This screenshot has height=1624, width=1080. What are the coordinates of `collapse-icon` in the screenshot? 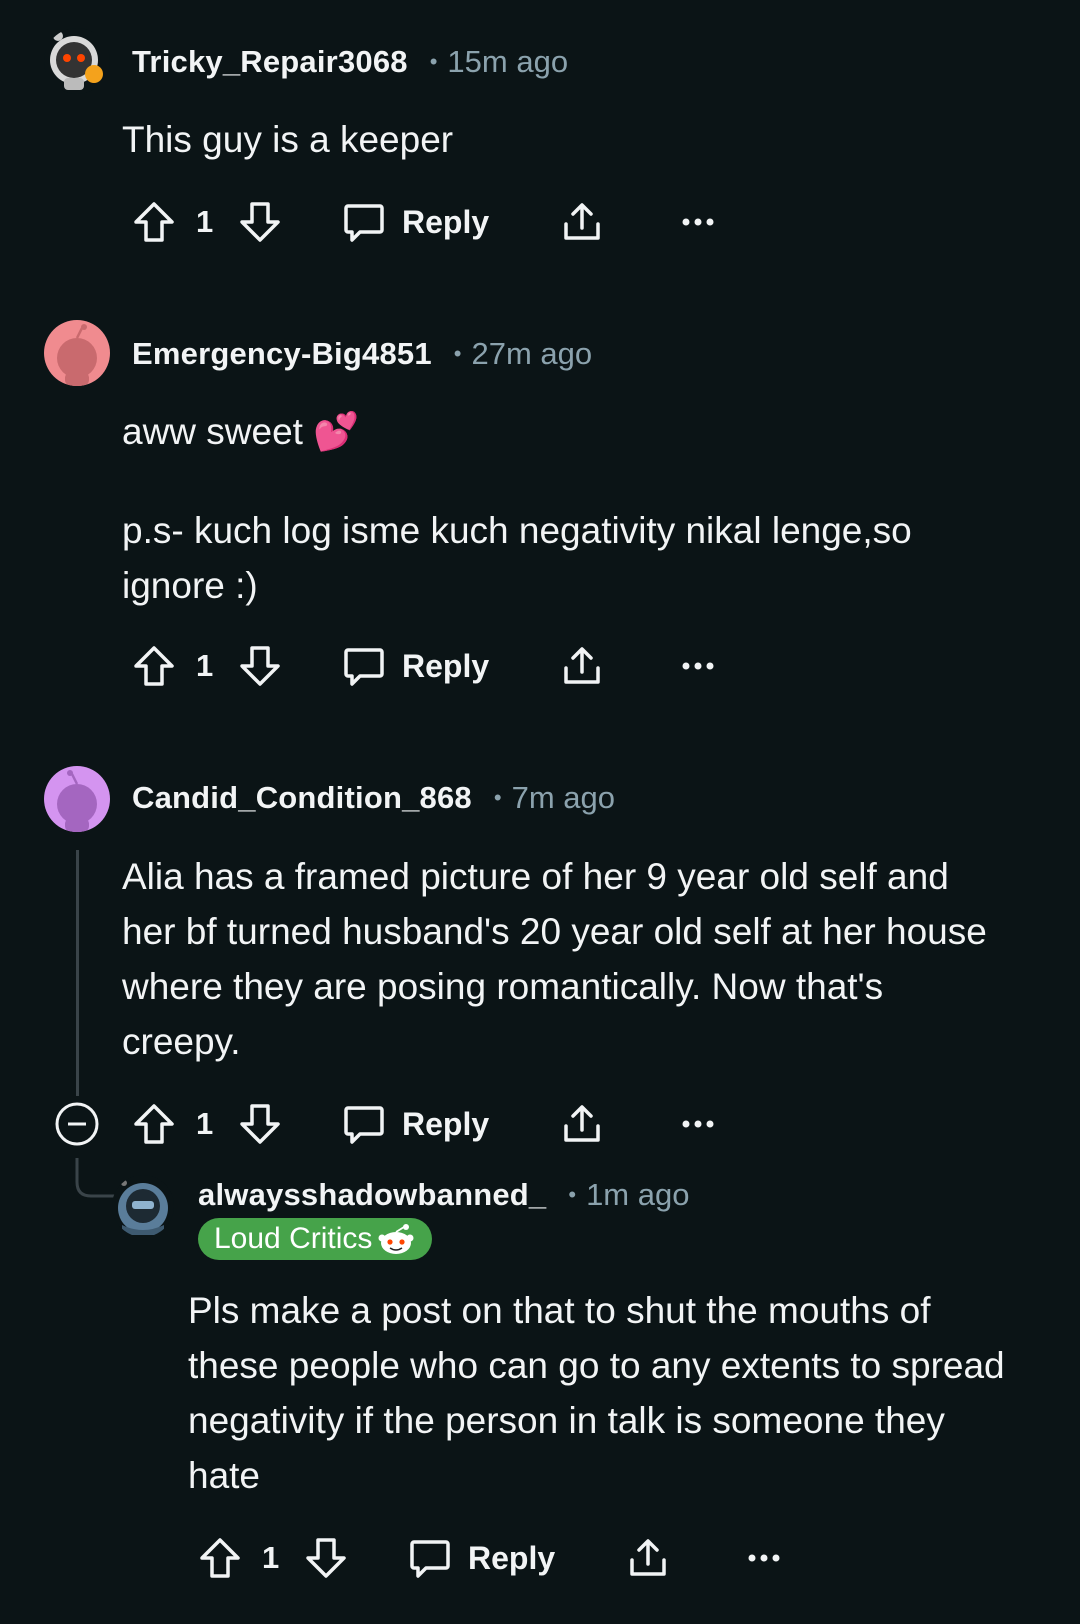 It's located at (77, 1124).